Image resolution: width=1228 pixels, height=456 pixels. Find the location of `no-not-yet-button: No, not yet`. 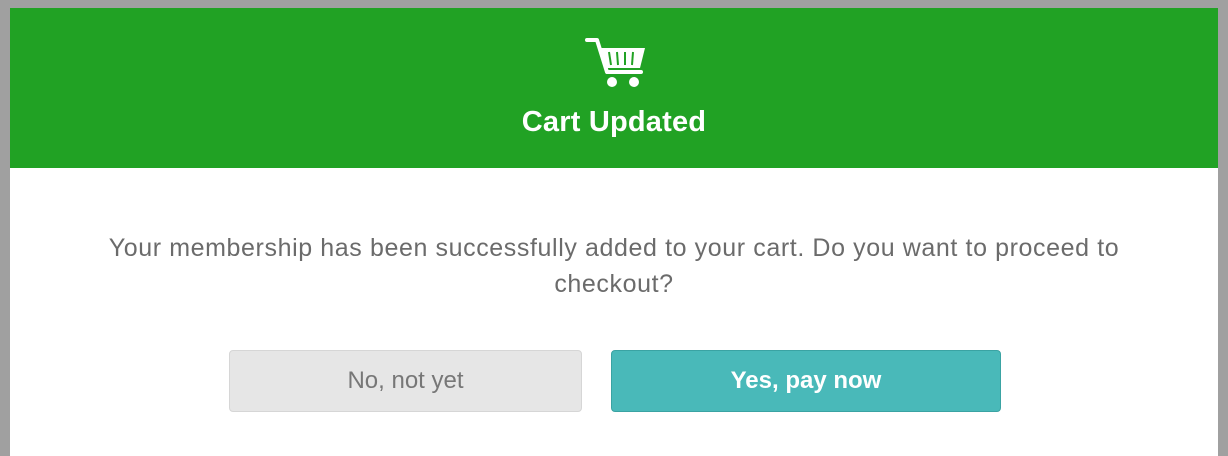

no-not-yet-button: No, not yet is located at coordinates (405, 381).